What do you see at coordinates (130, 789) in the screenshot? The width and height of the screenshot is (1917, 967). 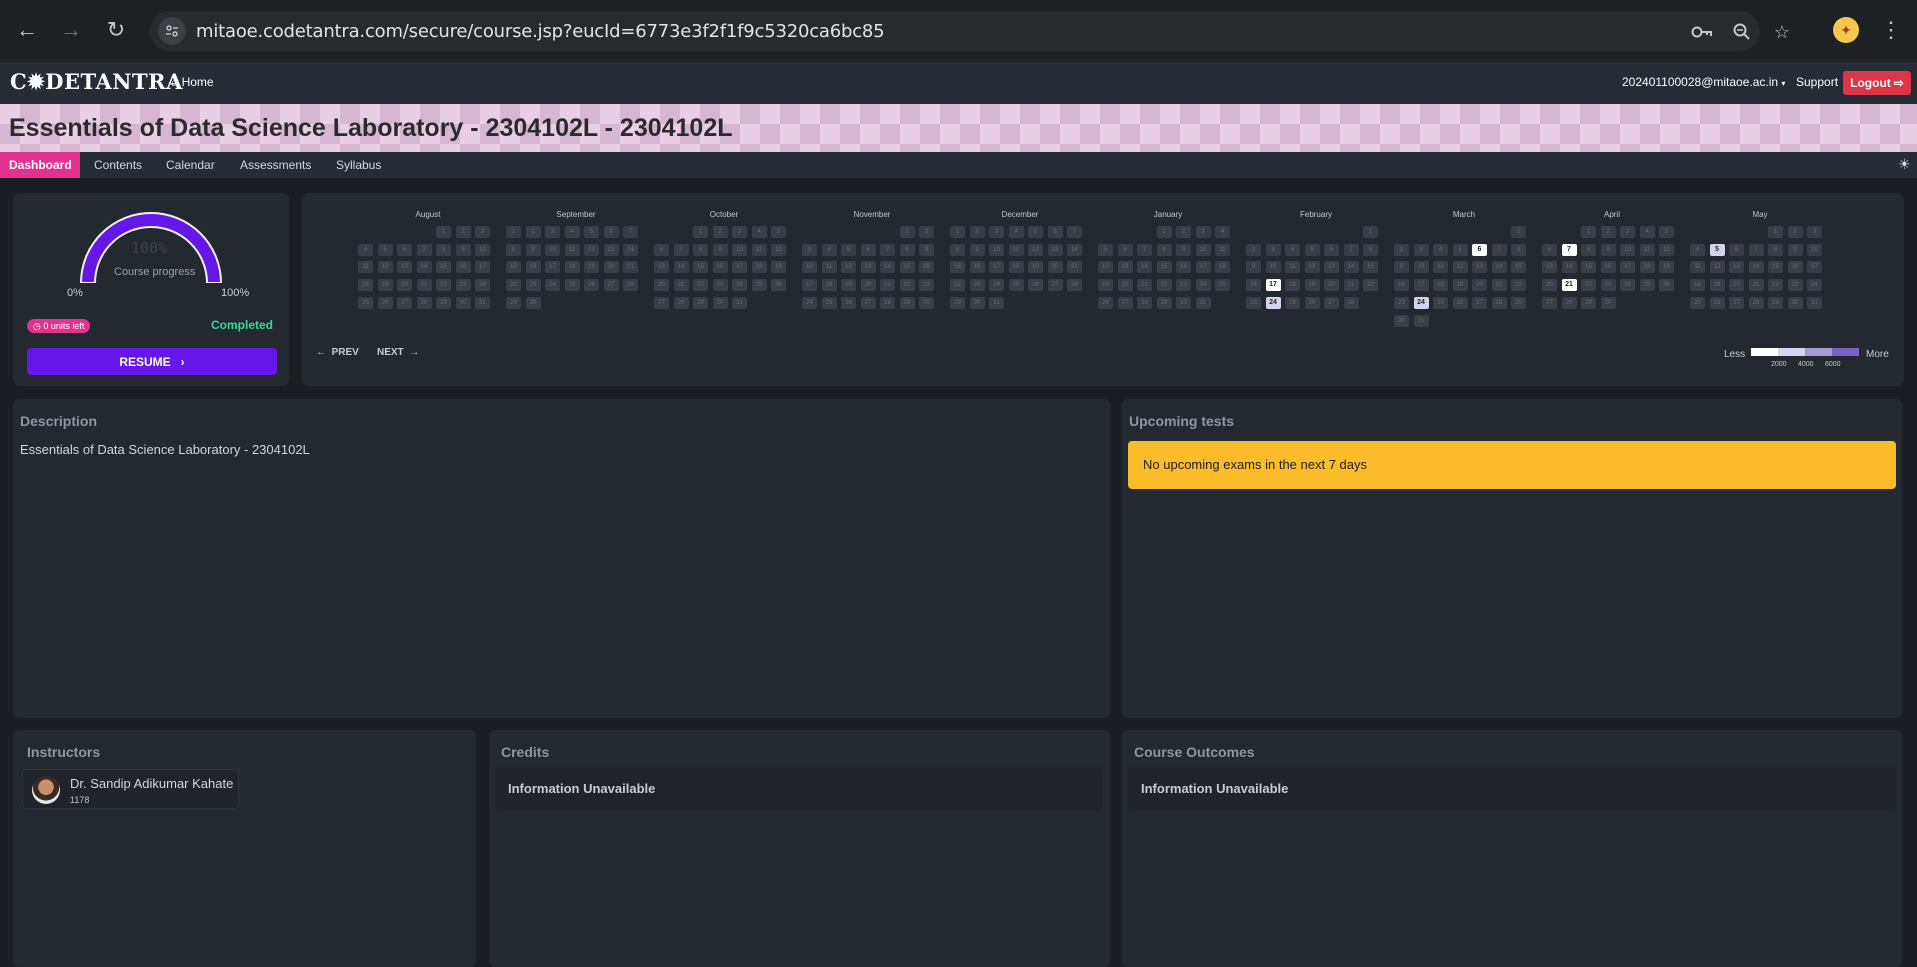 I see `instructor-item: Dr. Sandip Adikumar Kahate 1178` at bounding box center [130, 789].